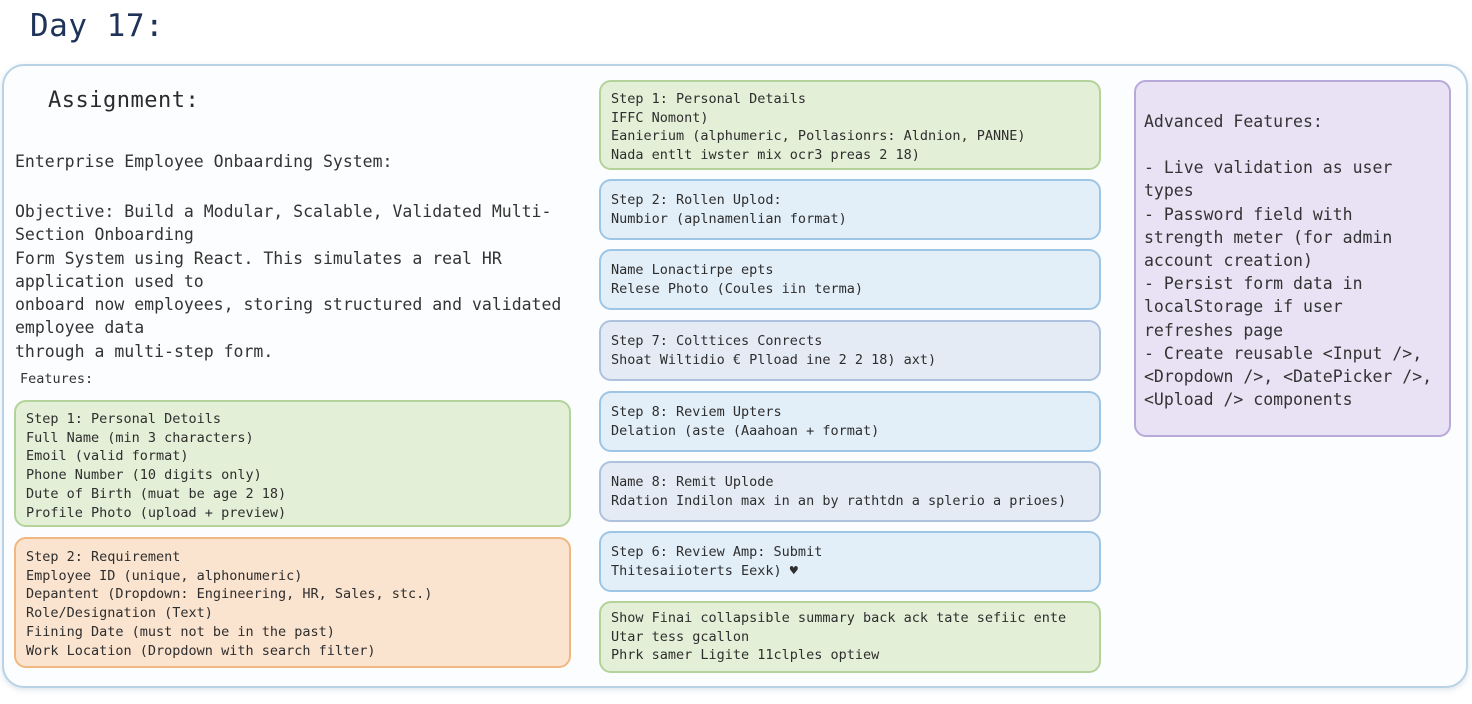 The width and height of the screenshot is (1472, 704). Describe the element at coordinates (660, 117) in the screenshot. I see `box-line: IFFC Nomont)` at that location.